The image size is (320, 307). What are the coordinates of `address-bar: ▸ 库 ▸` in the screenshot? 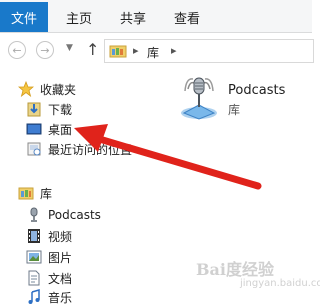 It's located at (209, 51).